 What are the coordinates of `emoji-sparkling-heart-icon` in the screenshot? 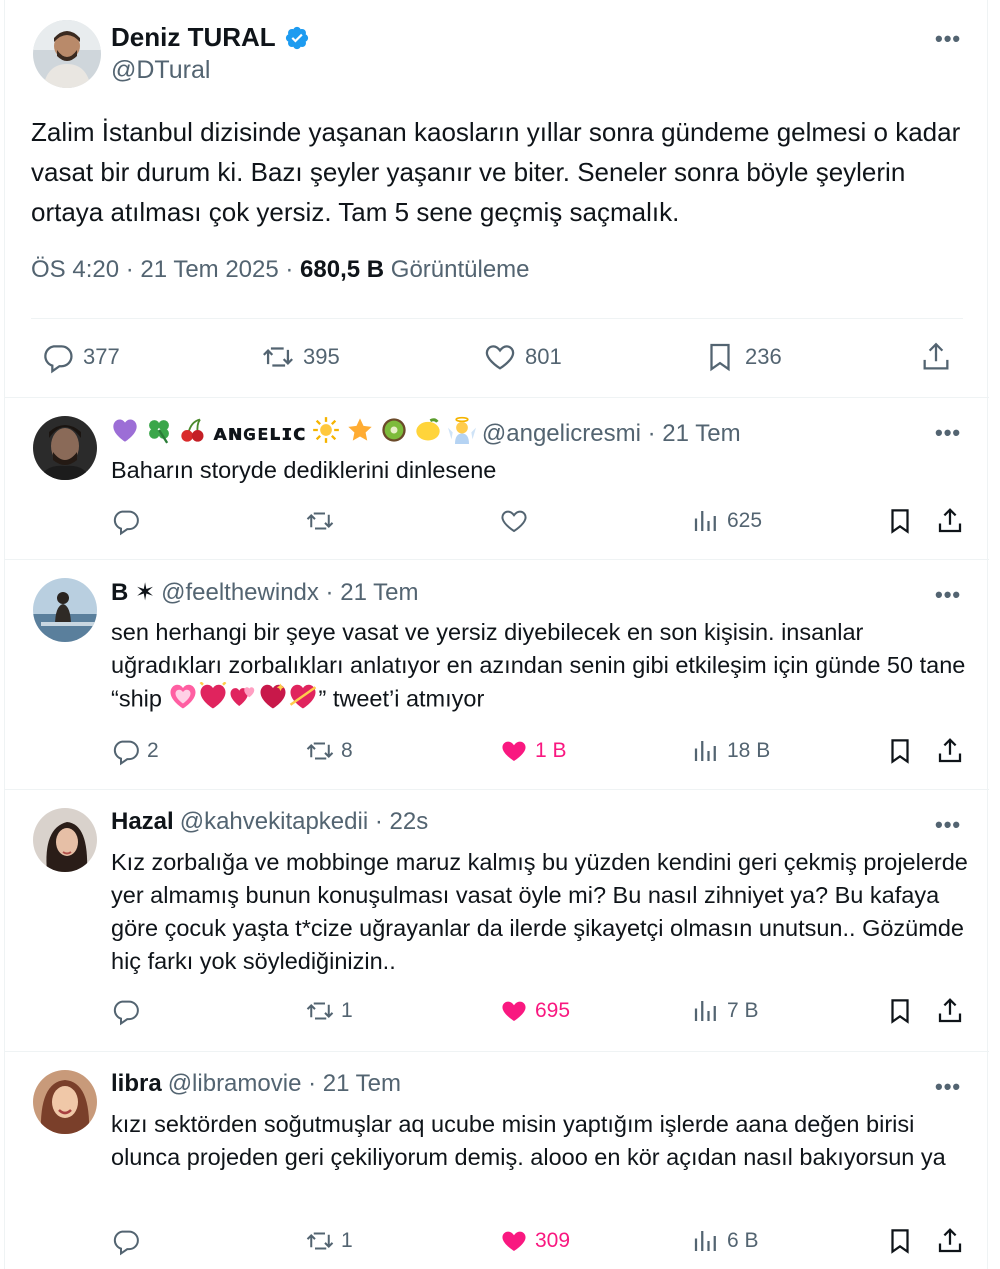 It's located at (183, 700).